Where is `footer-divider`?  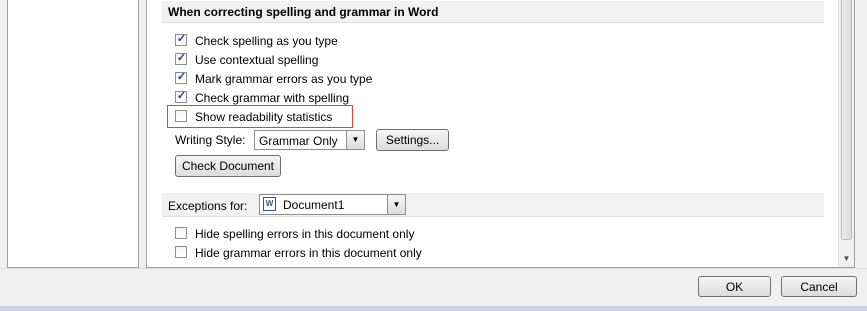
footer-divider is located at coordinates (433, 268).